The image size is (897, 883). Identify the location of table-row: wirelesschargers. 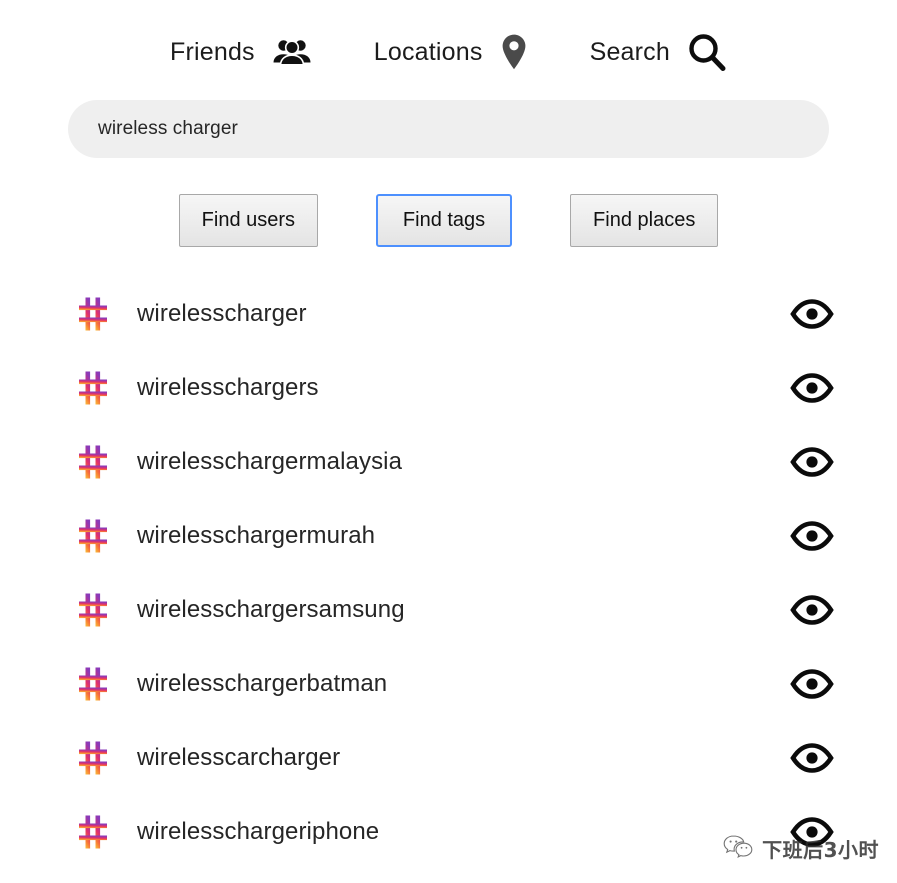
(448, 388).